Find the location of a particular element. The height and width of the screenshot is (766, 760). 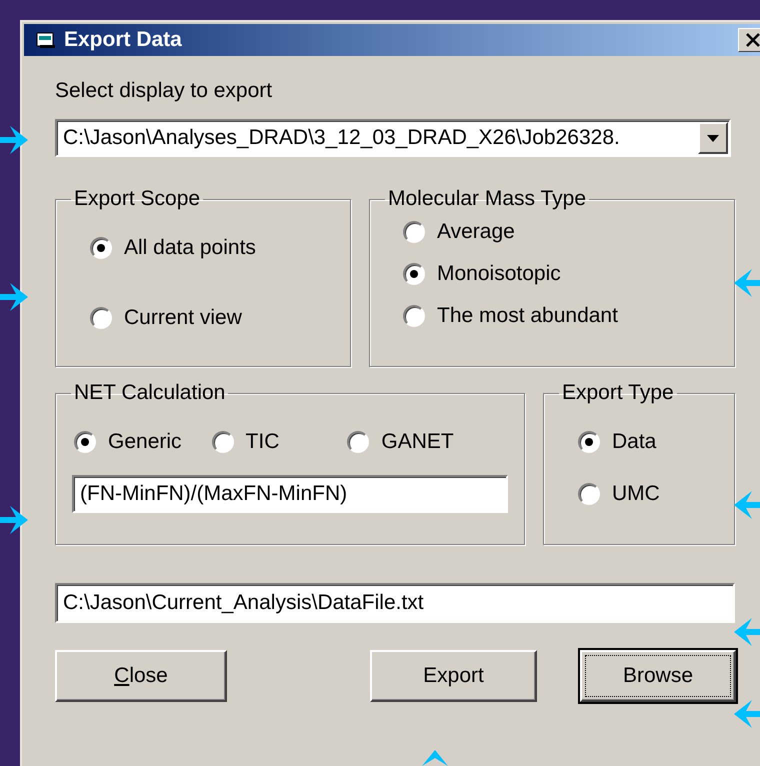

caret-icon is located at coordinates (713, 138).